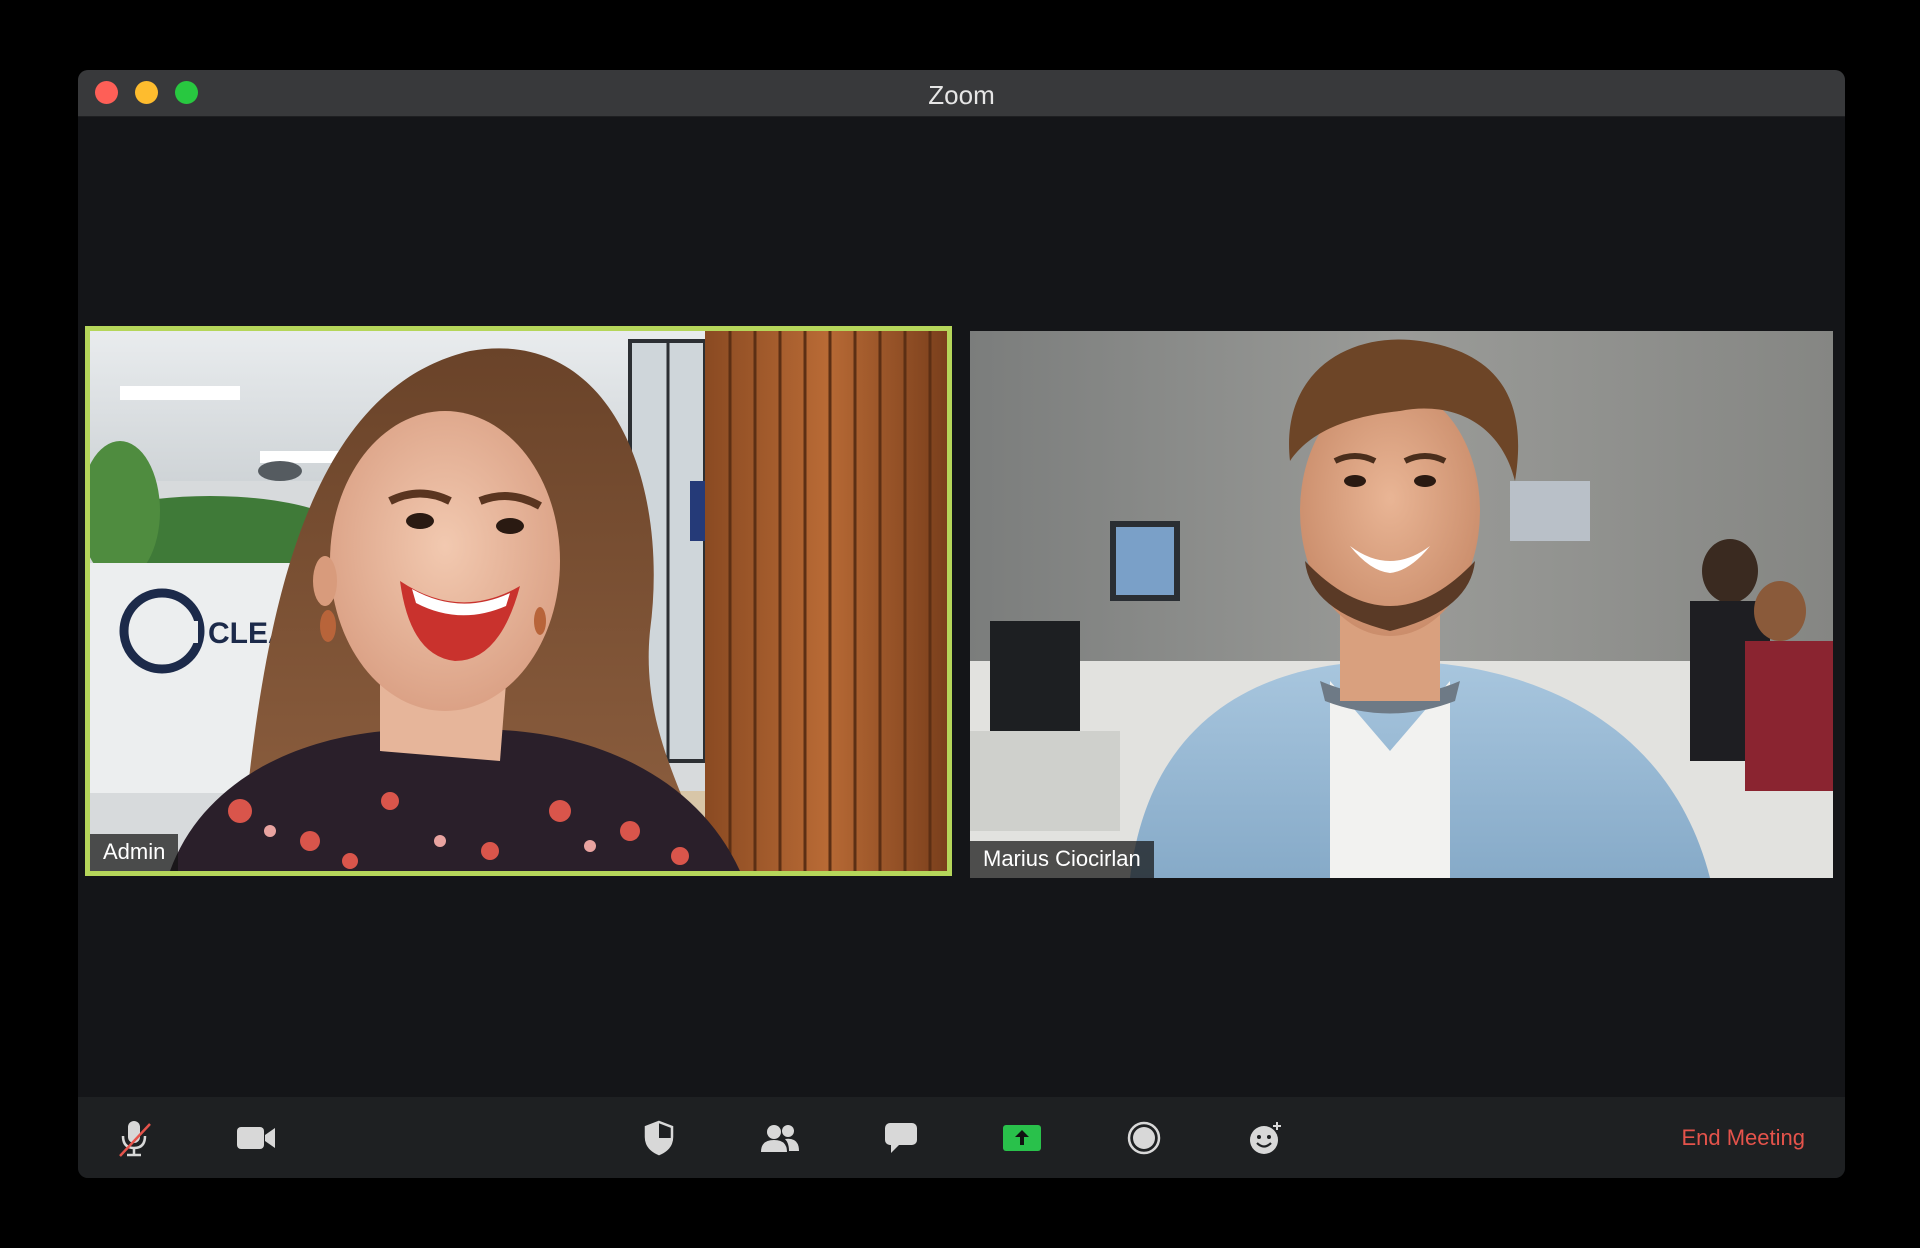 This screenshot has height=1248, width=1920. I want to click on stop-video-button, so click(256, 1138).